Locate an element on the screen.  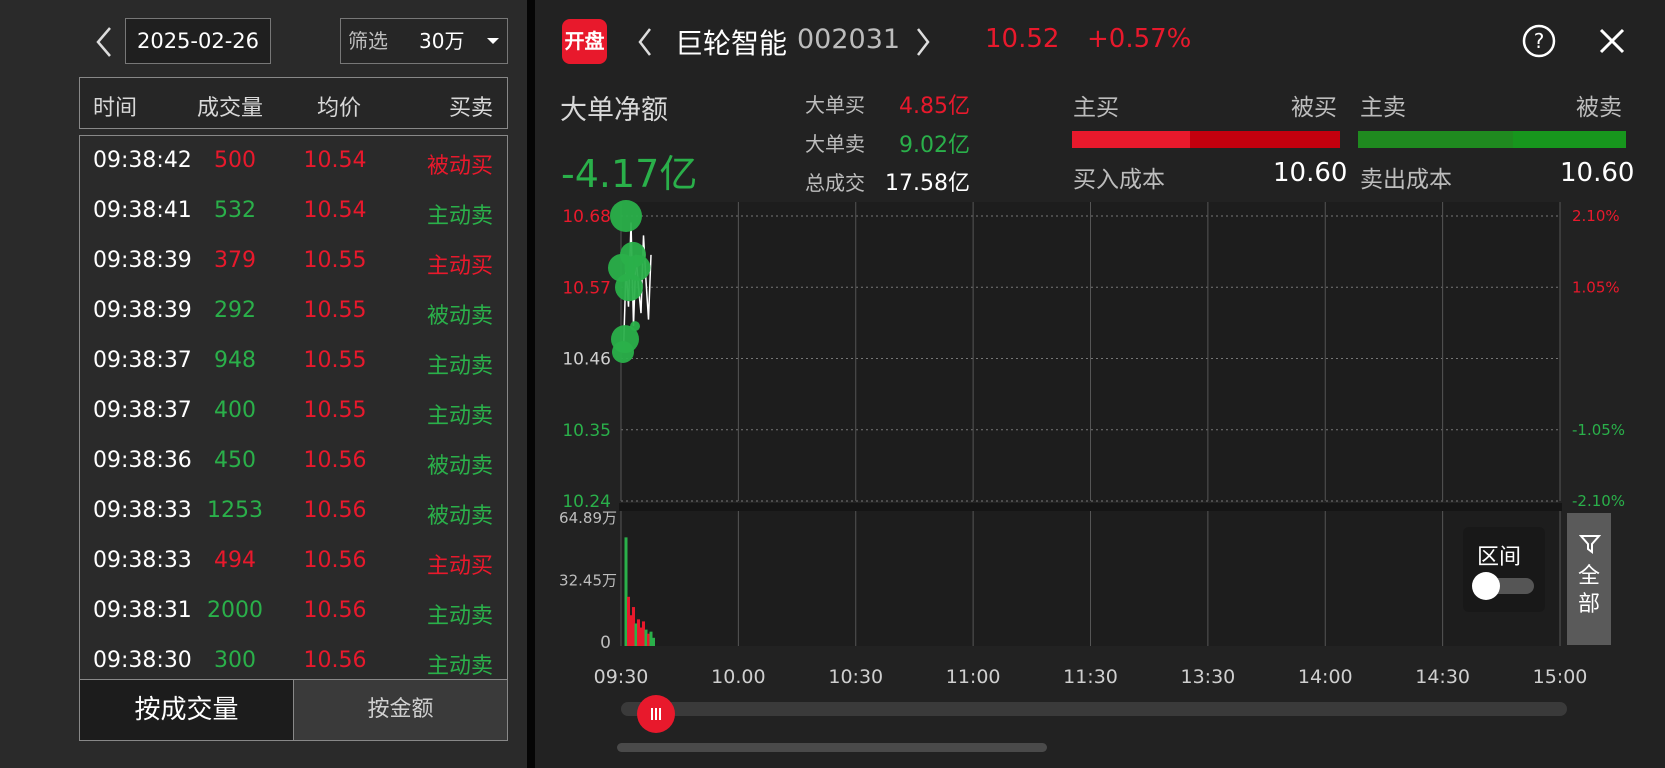
header-time: 时间 is located at coordinates (115, 108).